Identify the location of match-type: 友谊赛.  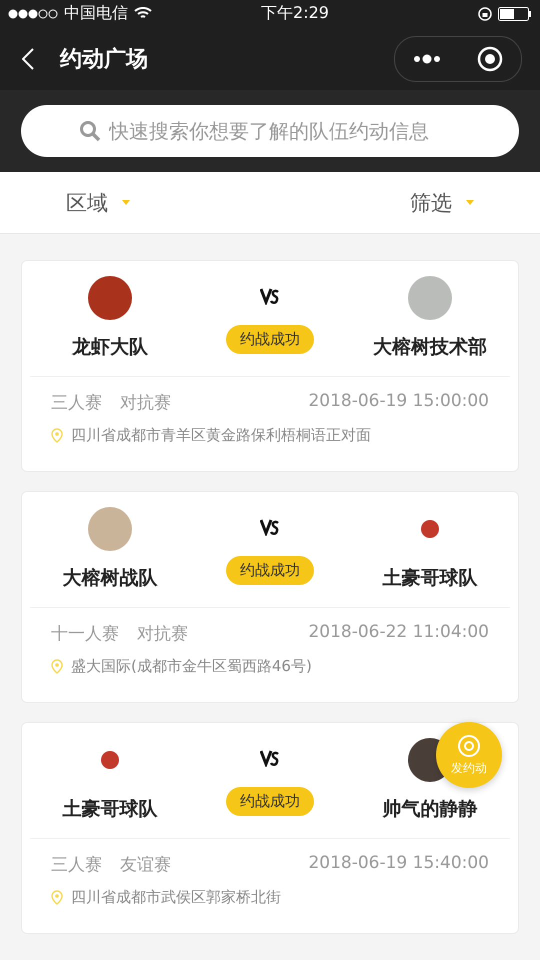
(145, 865).